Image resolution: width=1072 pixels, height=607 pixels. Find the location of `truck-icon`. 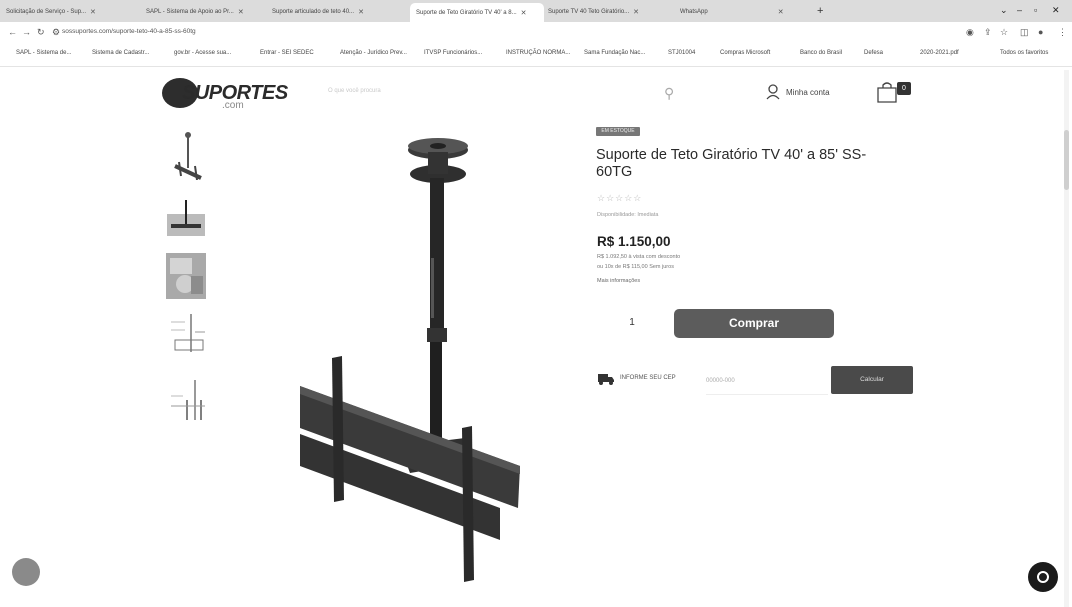

truck-icon is located at coordinates (606, 379).